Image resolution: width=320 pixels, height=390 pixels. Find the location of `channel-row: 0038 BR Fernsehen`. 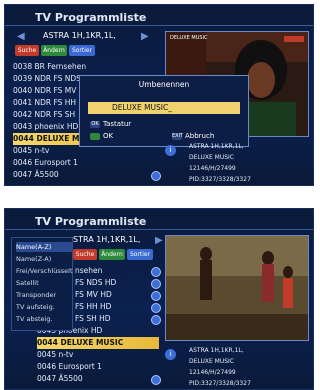

channel-row: 0038 BR Fernsehen is located at coordinates (83, 67).